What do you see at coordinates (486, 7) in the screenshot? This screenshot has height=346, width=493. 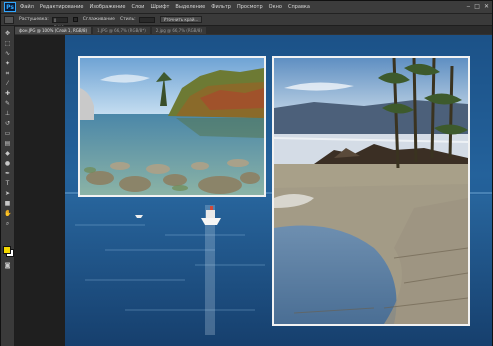 I see `close-icon: ✕` at bounding box center [486, 7].